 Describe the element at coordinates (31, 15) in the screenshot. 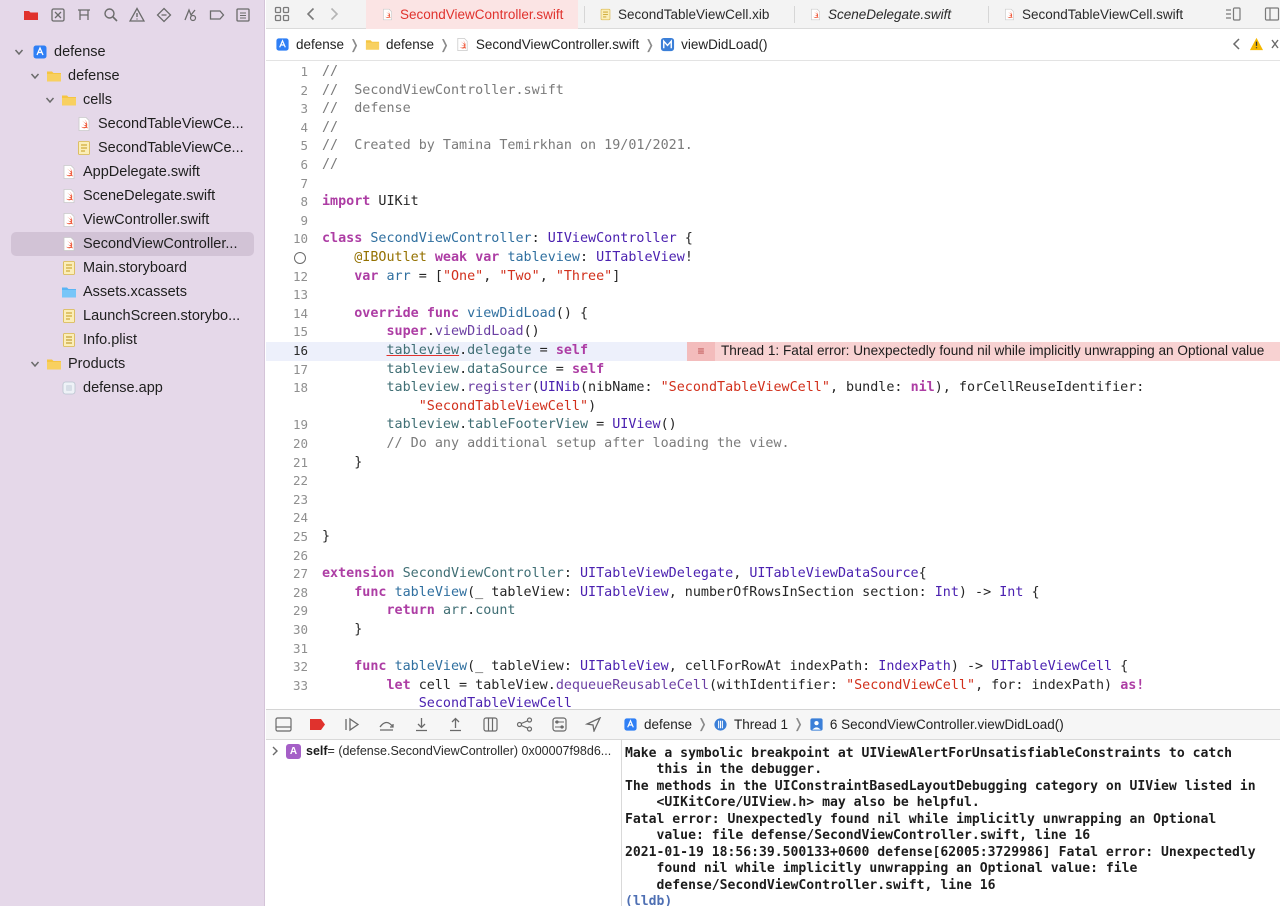

I see `folder-icon` at that location.